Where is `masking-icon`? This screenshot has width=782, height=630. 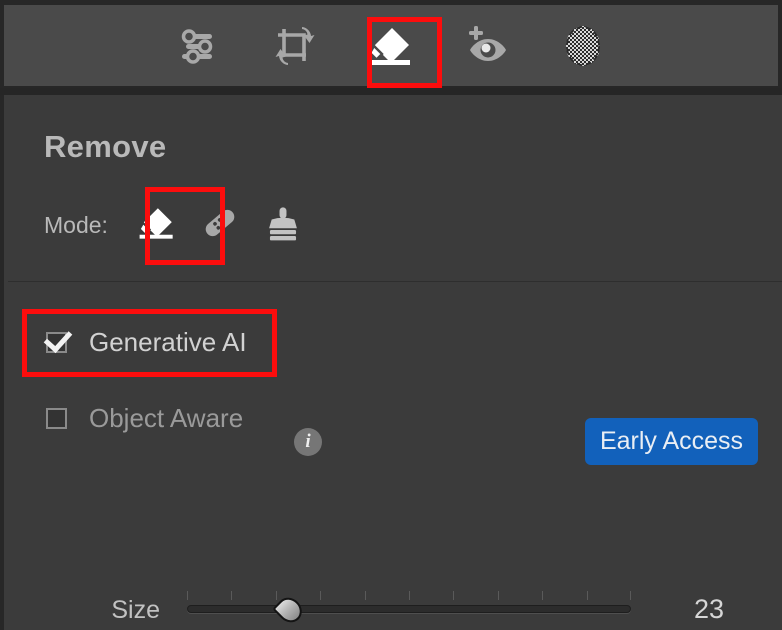 masking-icon is located at coordinates (583, 46).